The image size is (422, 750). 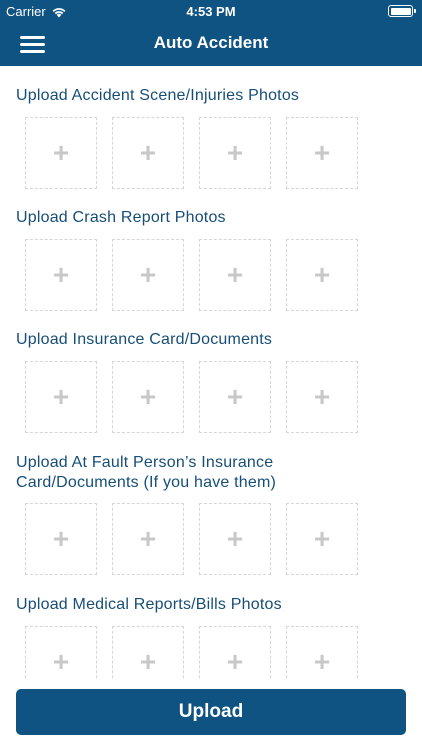 I want to click on nav-header: Carrier 4:53 PM Auto Accident, so click(x=211, y=33).